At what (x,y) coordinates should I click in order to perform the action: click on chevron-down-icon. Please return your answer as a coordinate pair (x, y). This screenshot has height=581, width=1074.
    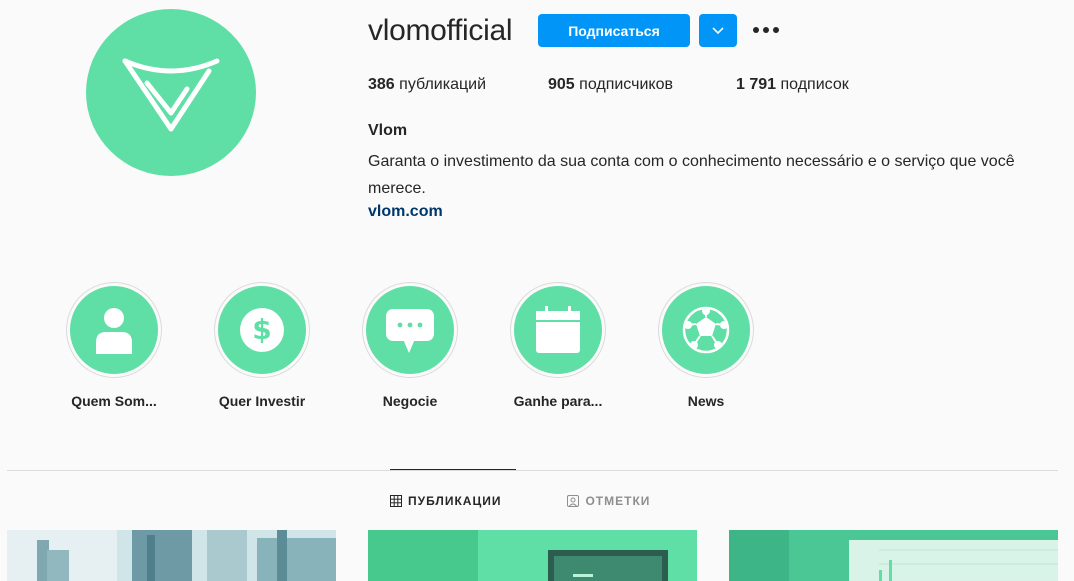
    Looking at the image, I should click on (718, 30).